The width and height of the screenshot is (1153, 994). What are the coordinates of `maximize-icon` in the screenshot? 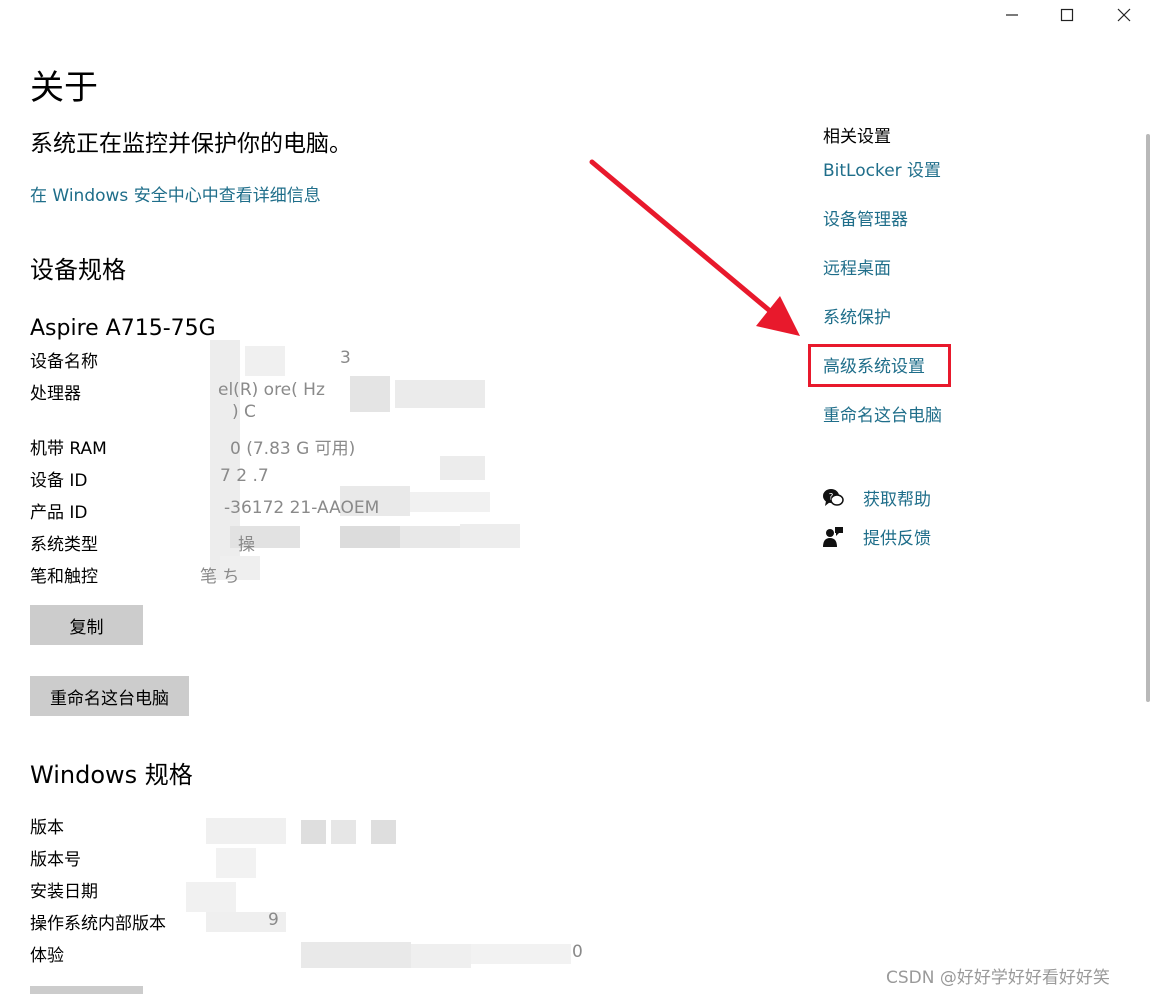 It's located at (1067, 15).